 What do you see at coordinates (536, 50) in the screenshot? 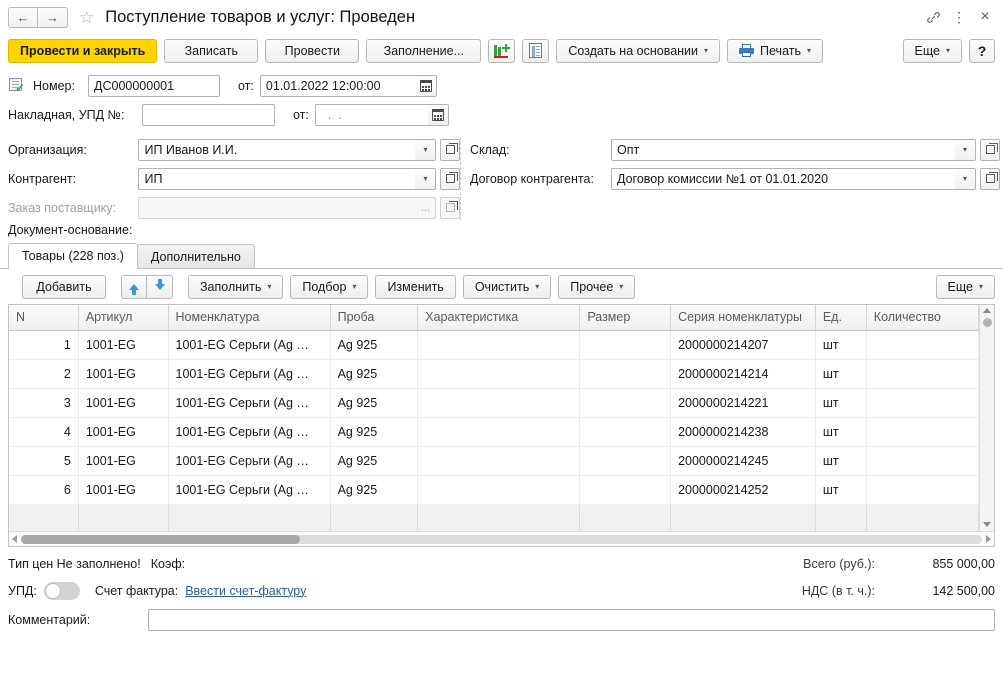
I see `register-report-button` at bounding box center [536, 50].